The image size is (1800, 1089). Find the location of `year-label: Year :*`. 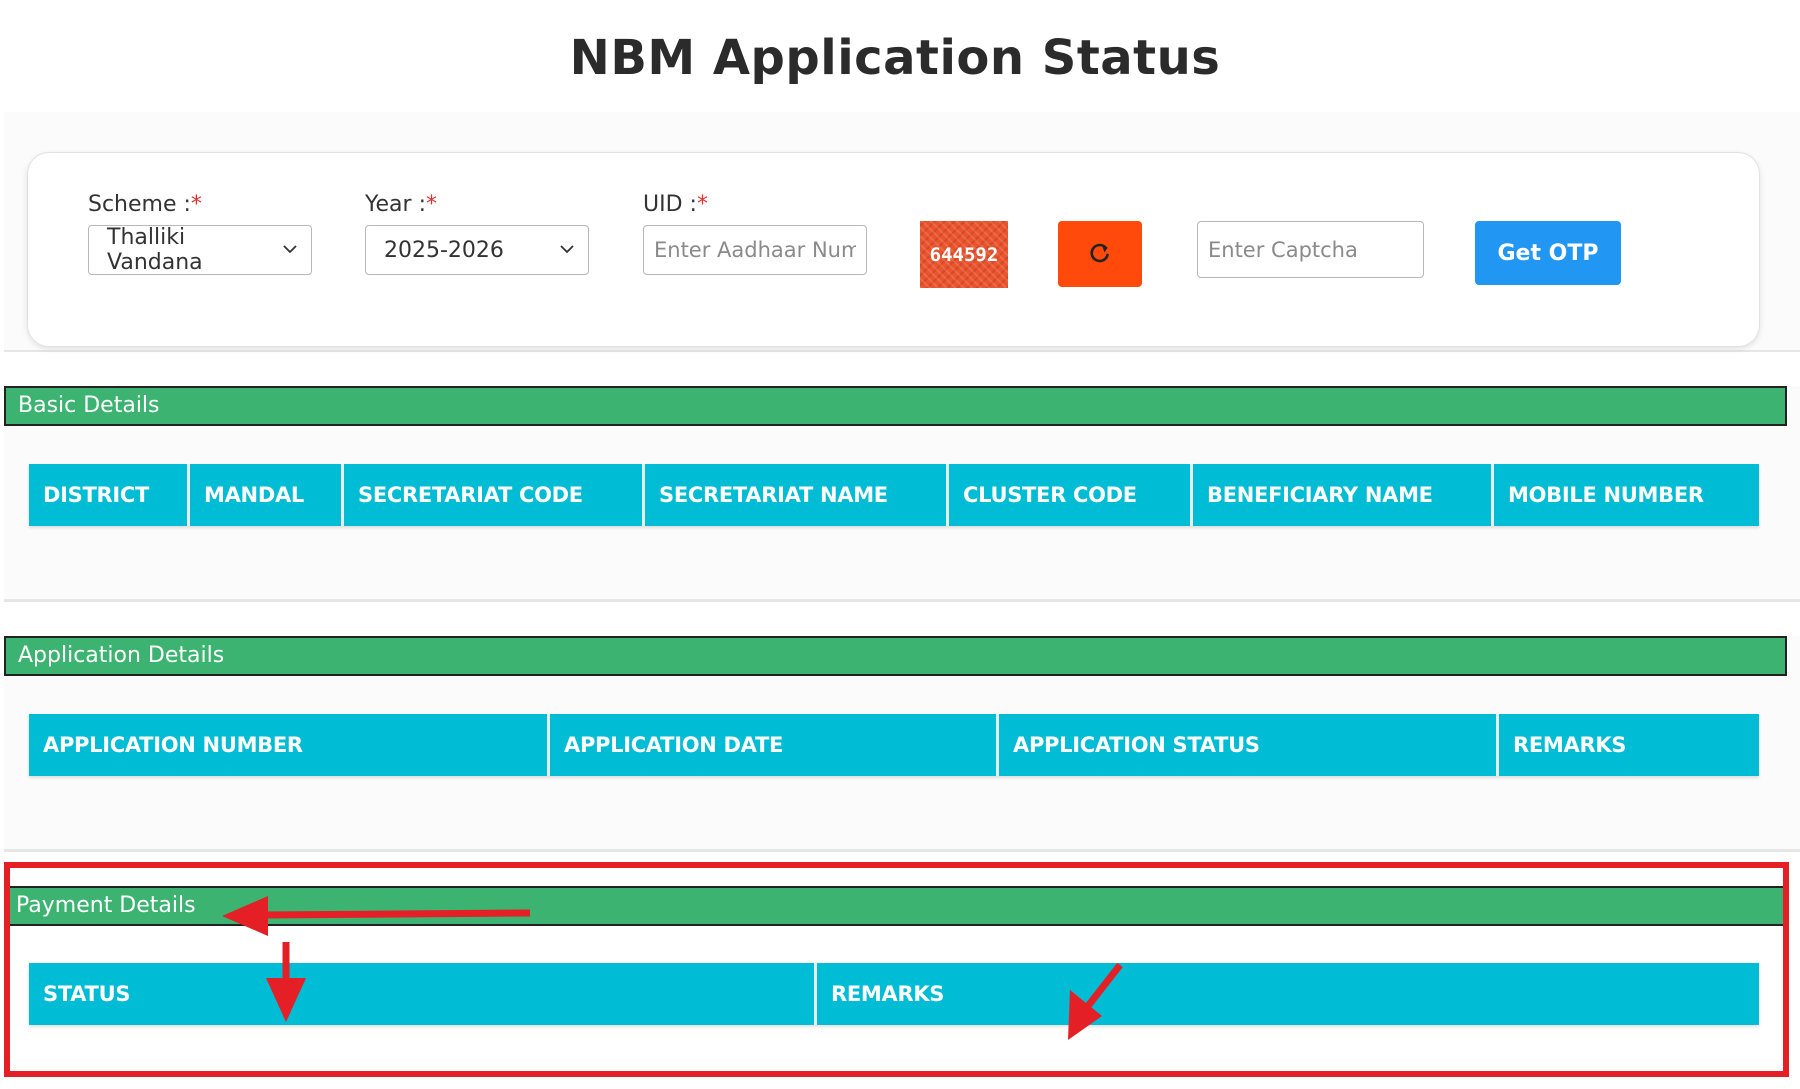

year-label: Year :* is located at coordinates (401, 204).